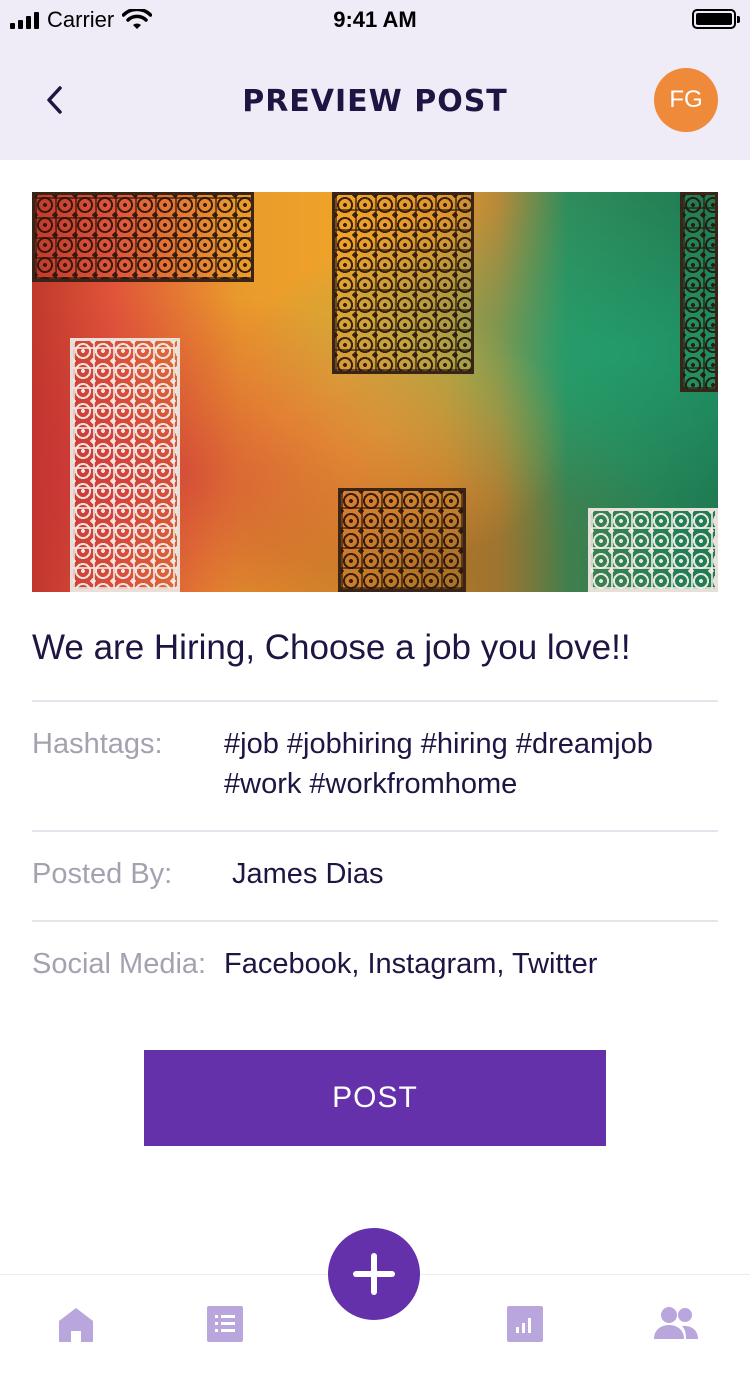  What do you see at coordinates (525, 1324) in the screenshot?
I see `chart-icon` at bounding box center [525, 1324].